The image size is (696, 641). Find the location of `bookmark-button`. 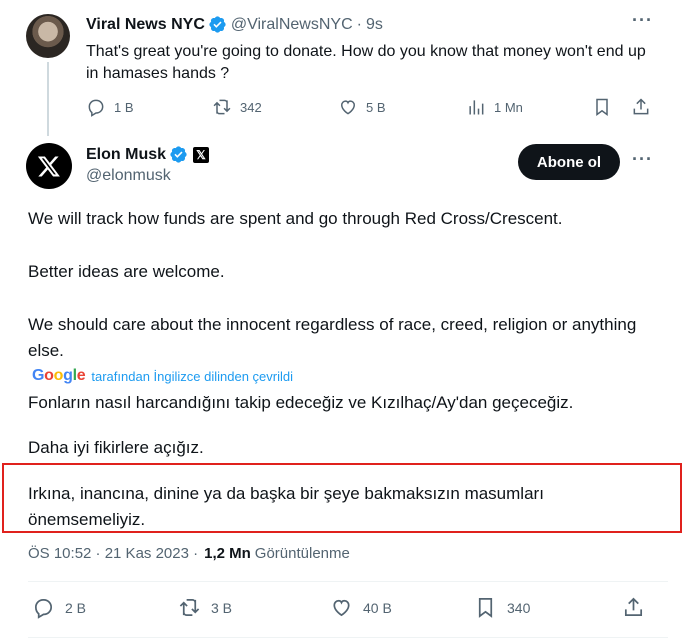

bookmark-button is located at coordinates (602, 107).